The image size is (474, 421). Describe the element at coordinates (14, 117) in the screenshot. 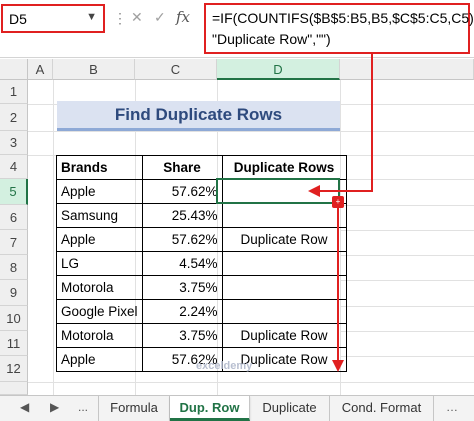

I see `row-header-2: 2` at that location.